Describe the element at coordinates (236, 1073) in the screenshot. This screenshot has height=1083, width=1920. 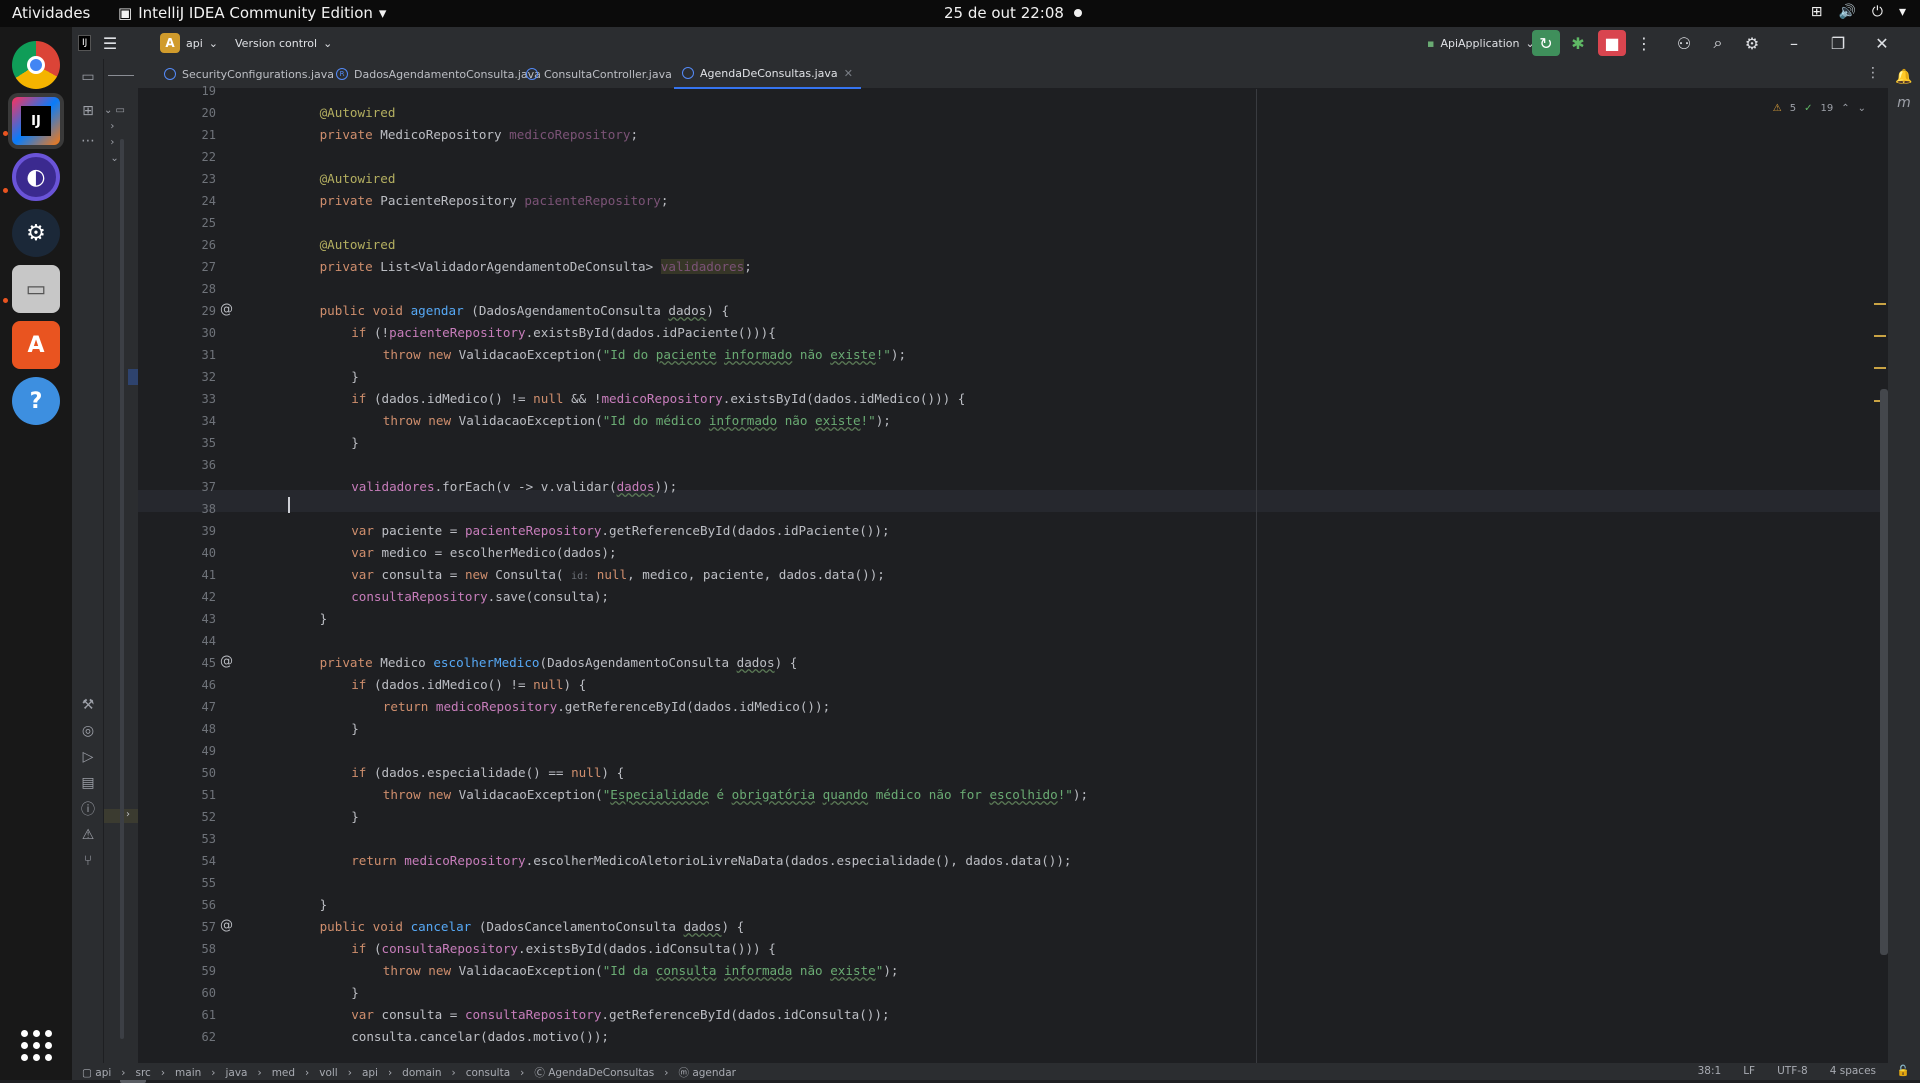
I see `breadcrumb-item: java` at that location.